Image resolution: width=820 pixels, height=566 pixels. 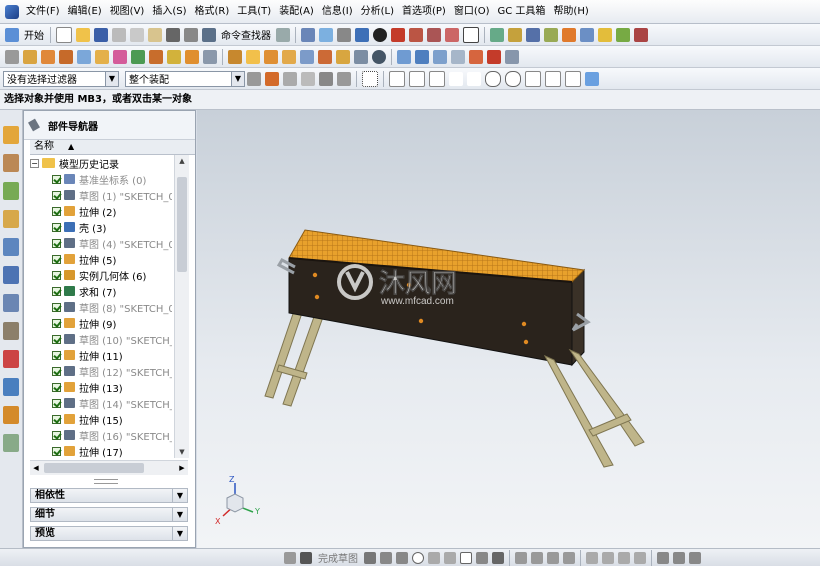 What do you see at coordinates (11, 415) in the screenshot?
I see `roles-icon` at bounding box center [11, 415].